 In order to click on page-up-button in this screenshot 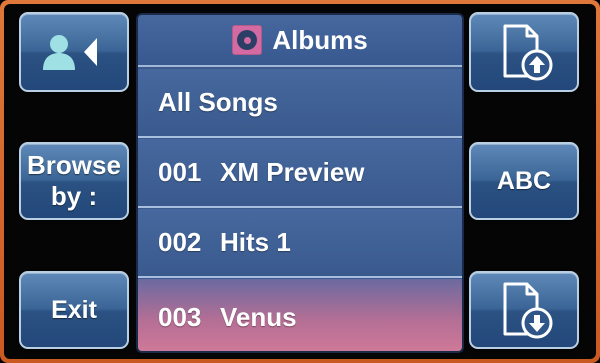, I will do `click(524, 52)`.